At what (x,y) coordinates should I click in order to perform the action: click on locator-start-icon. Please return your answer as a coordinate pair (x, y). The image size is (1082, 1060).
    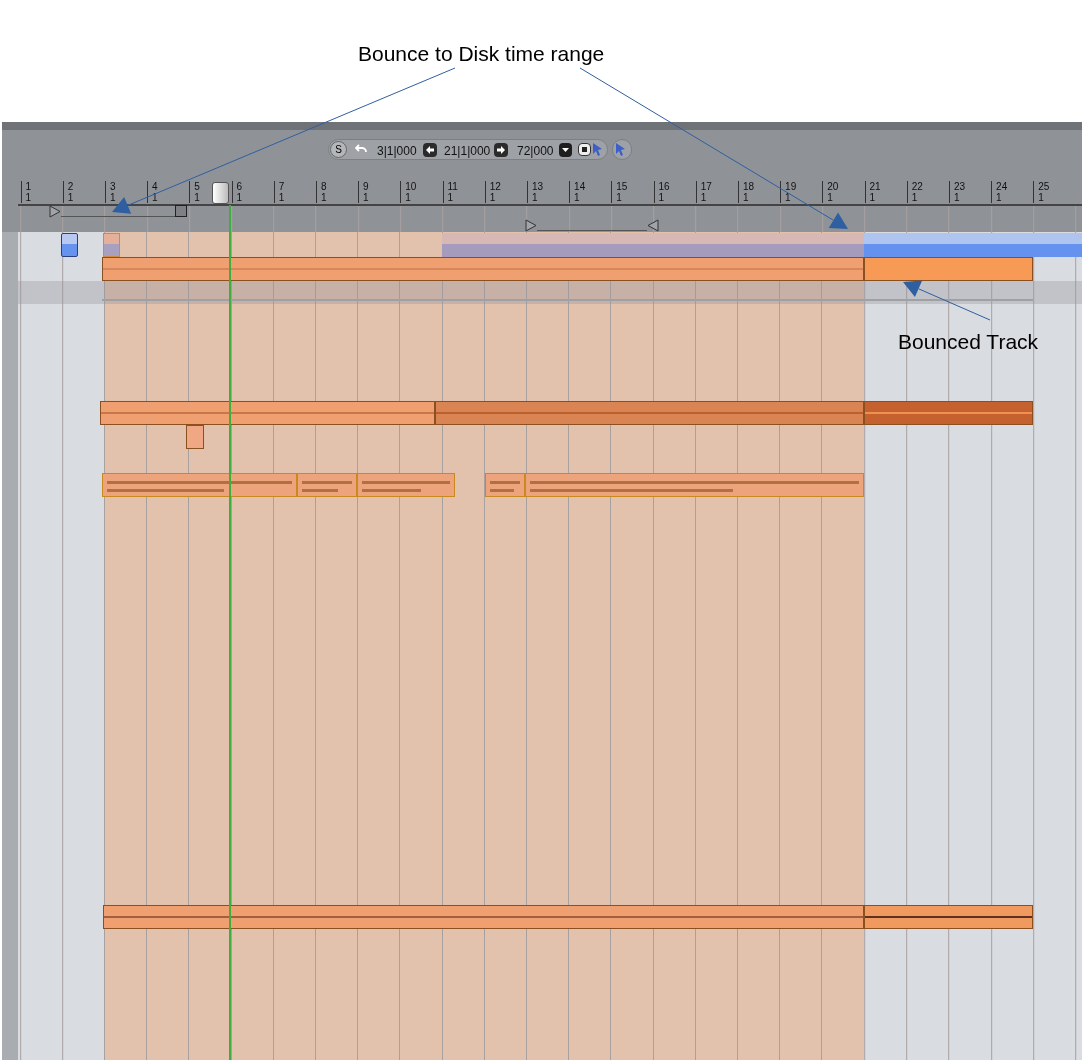
    Looking at the image, I should click on (55, 211).